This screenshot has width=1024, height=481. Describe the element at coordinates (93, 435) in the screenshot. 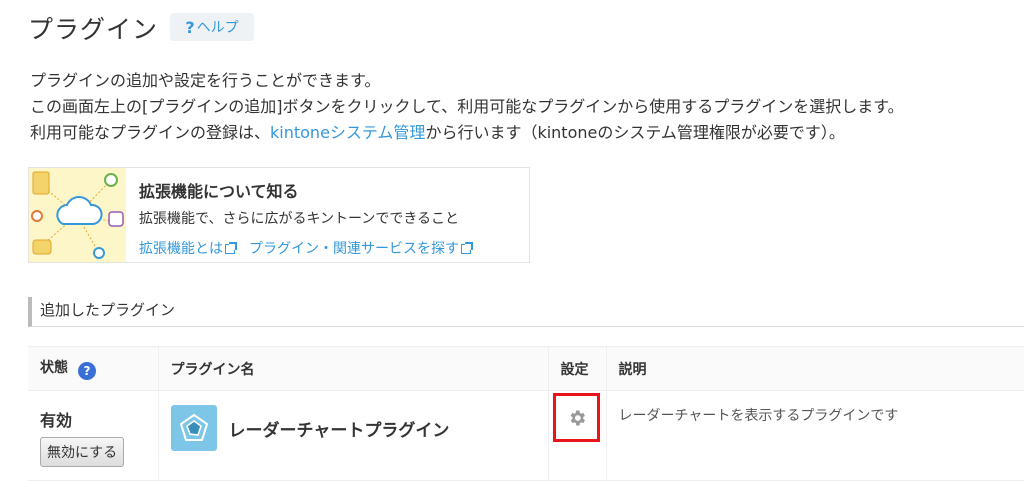

I see `status-cell: 有効 無効にする` at that location.